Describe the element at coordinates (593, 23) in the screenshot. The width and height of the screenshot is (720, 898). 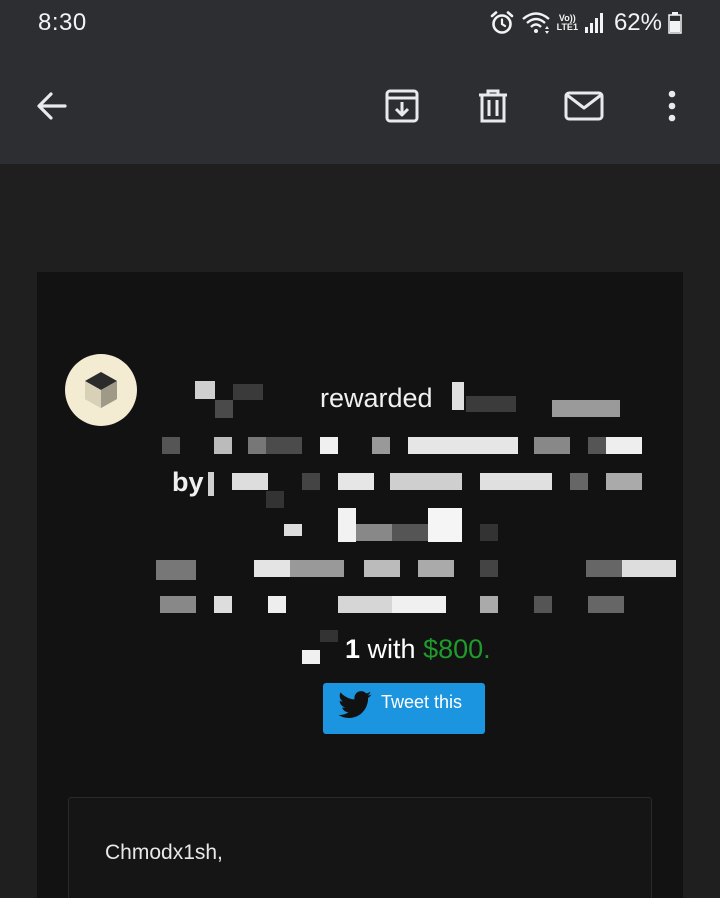
I see `signal-icon` at that location.